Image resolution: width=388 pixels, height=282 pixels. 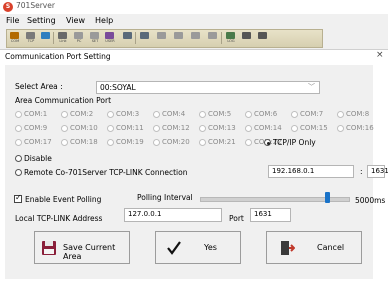 I want to click on toolbar-user-button: USER, so click(x=109, y=38).